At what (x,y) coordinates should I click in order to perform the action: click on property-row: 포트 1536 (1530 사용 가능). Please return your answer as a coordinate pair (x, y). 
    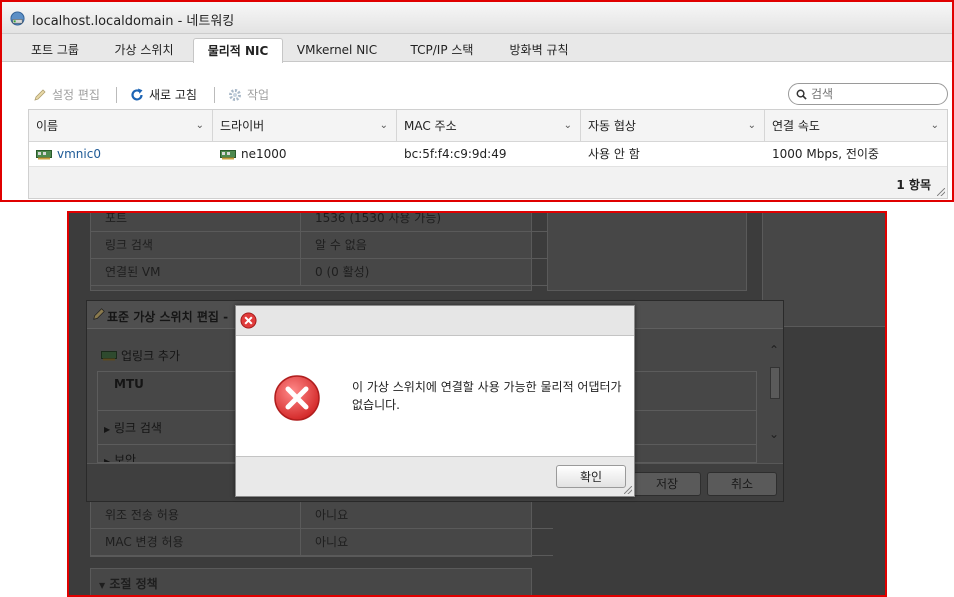
    Looking at the image, I should click on (322, 222).